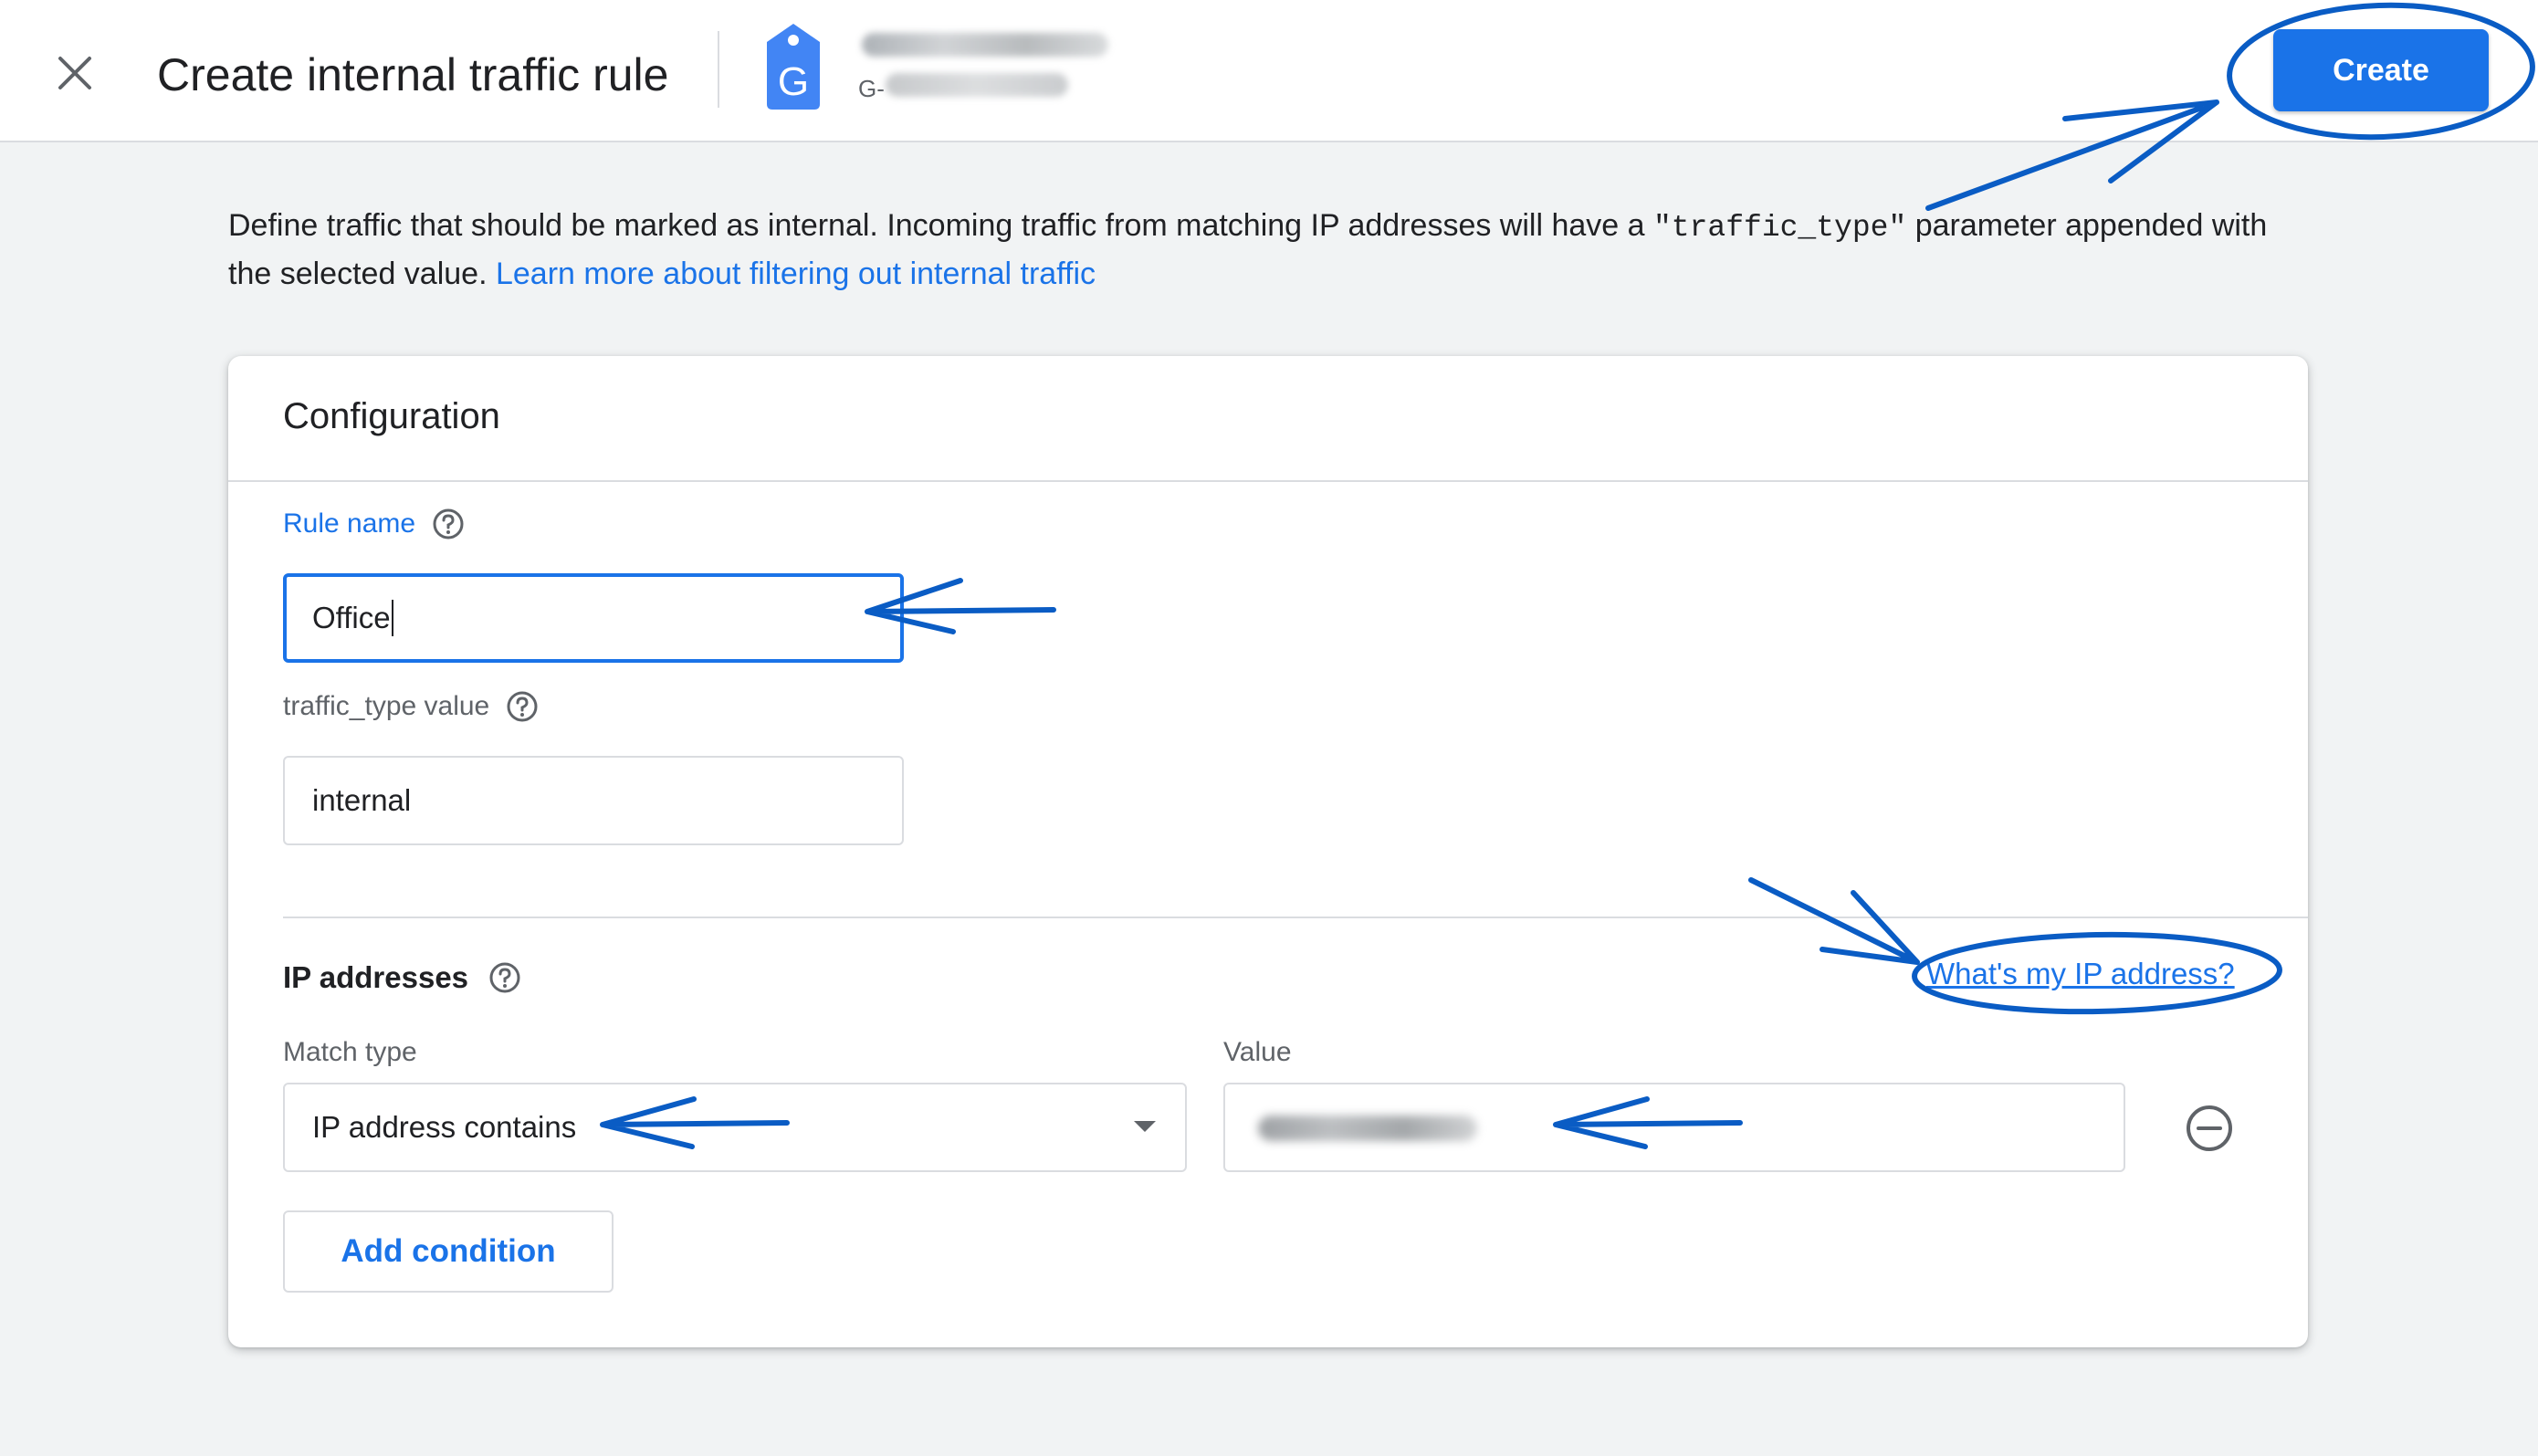  I want to click on close-icon, so click(74, 73).